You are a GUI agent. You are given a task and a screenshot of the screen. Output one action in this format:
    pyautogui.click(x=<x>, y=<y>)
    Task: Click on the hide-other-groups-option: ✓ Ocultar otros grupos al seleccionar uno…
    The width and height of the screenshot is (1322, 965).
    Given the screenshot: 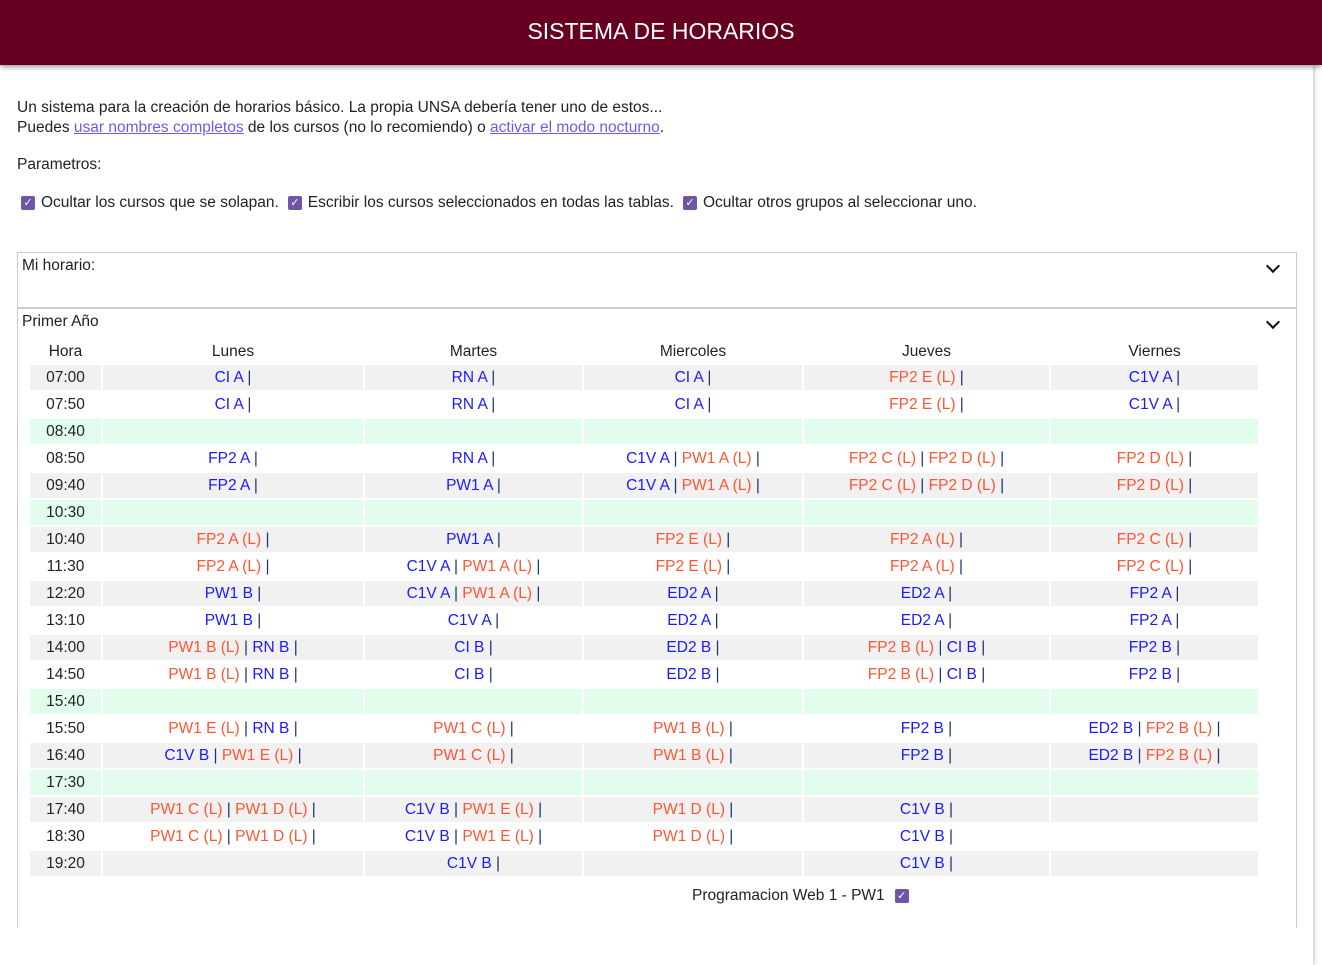 What is the action you would take?
    pyautogui.click(x=829, y=203)
    